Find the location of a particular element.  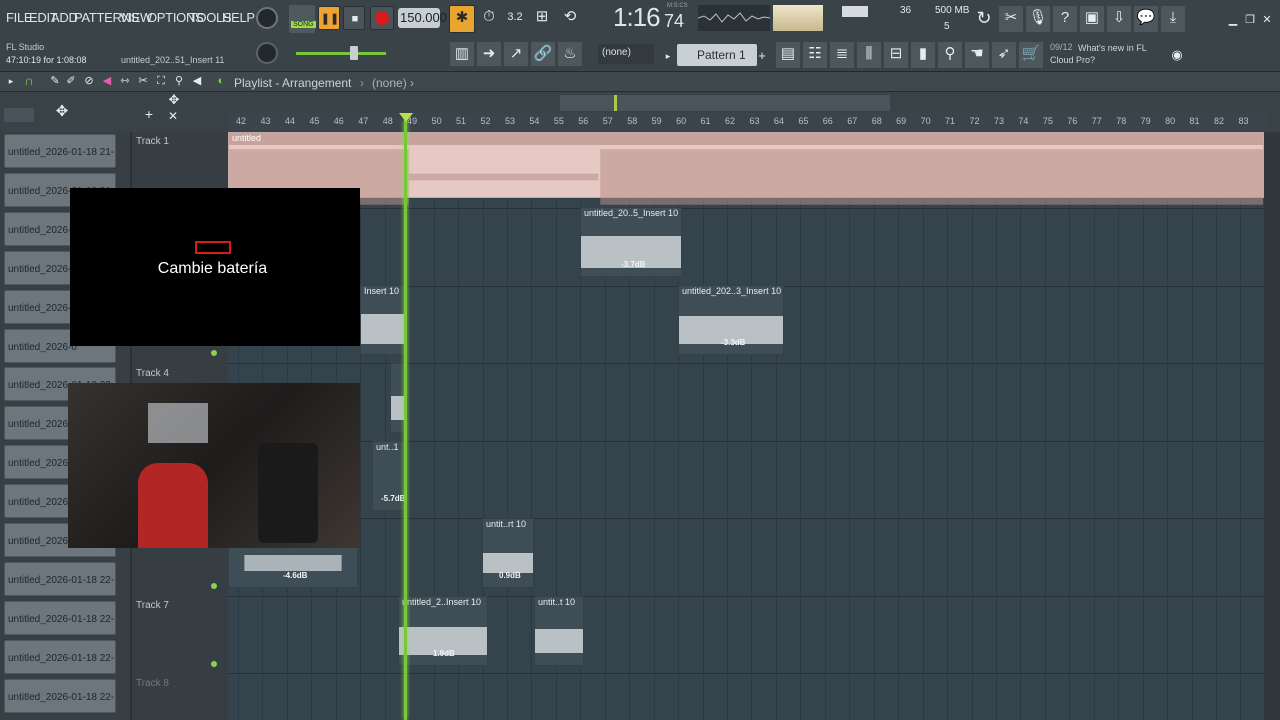

chat-icon: 💬 is located at coordinates (1146, 19).